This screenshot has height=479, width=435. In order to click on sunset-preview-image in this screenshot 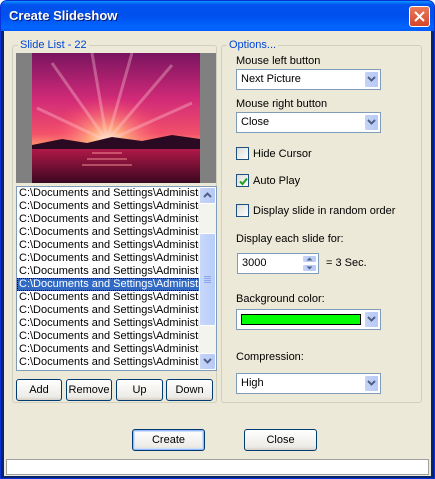, I will do `click(116, 118)`.